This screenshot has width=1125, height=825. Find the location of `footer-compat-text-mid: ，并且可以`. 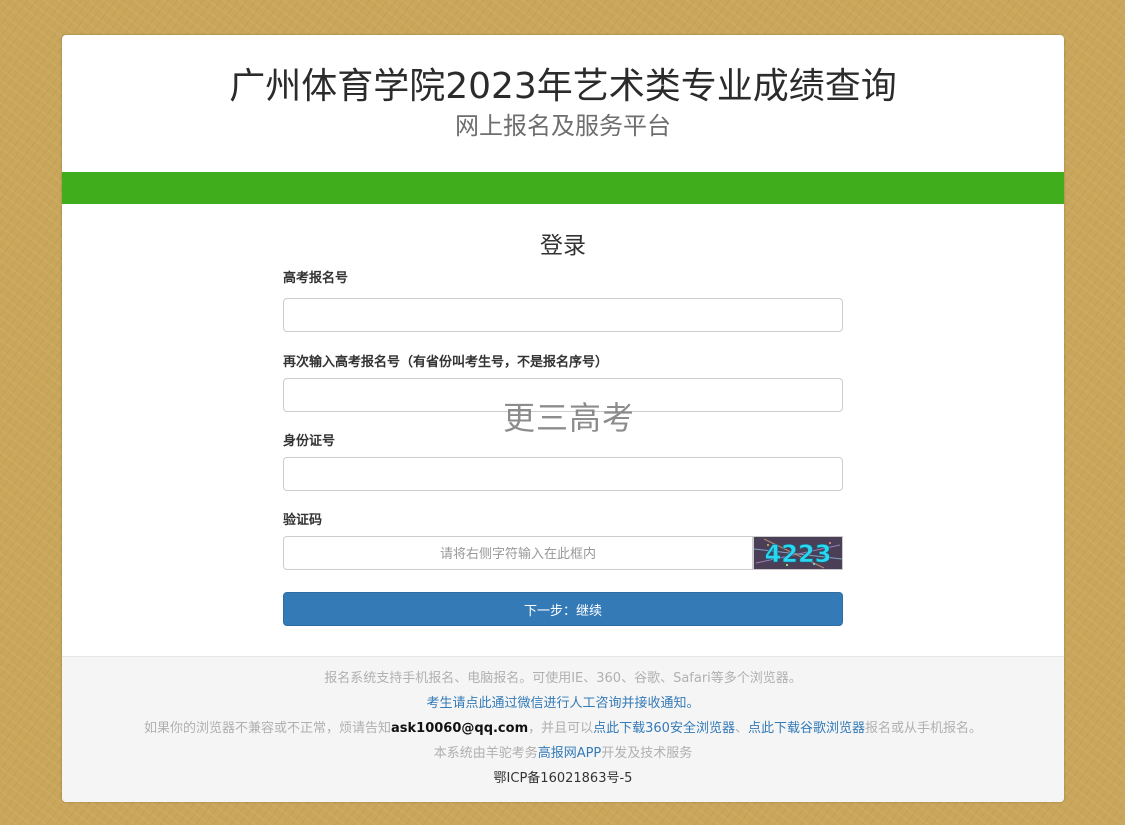

footer-compat-text-mid: ，并且可以 is located at coordinates (561, 728).